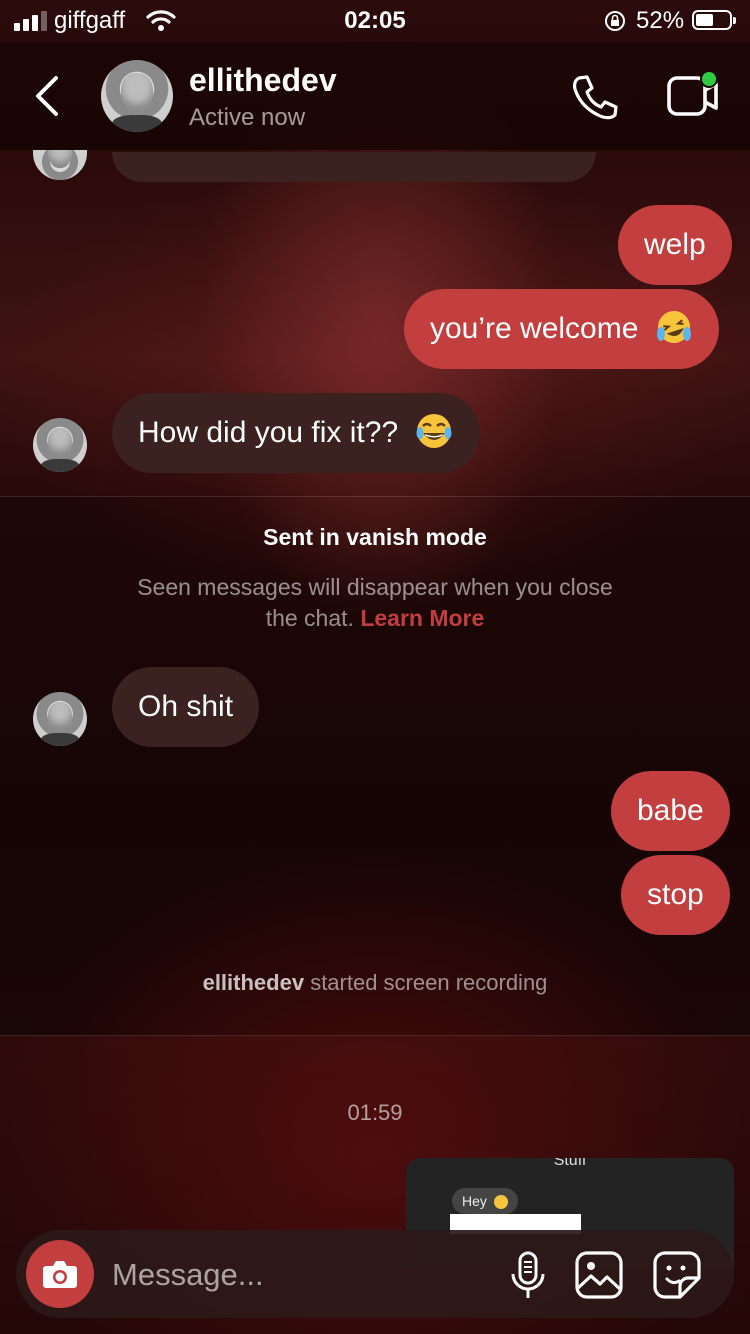 This screenshot has height=1334, width=750. Describe the element at coordinates (375, 537) in the screenshot. I see `vanish-mode-title: Sent in vanish mode` at that location.